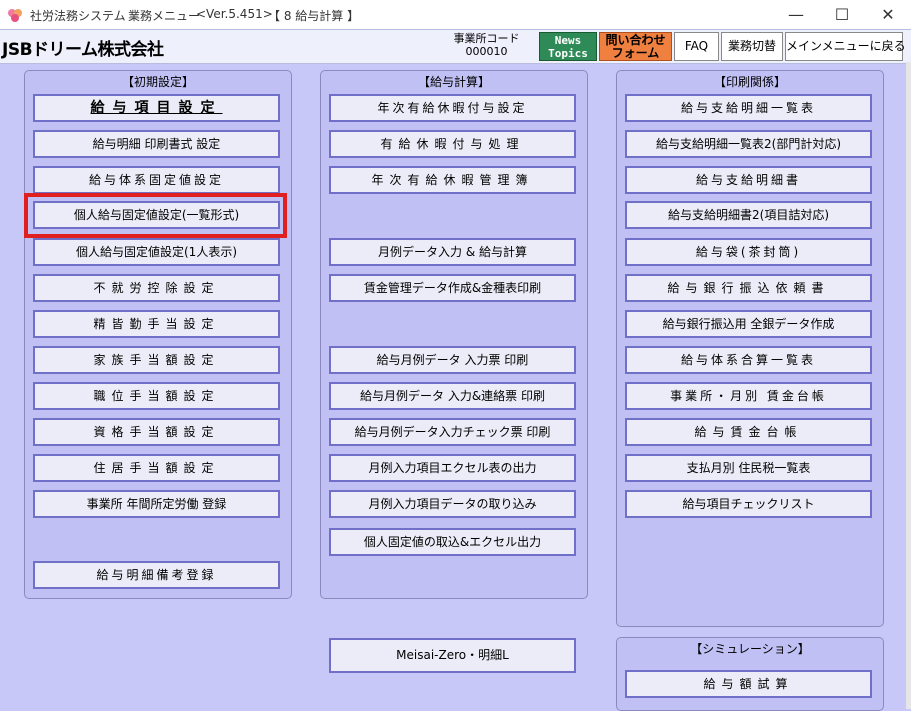 Image resolution: width=911 pixels, height=711 pixels. Describe the element at coordinates (486, 51) in the screenshot. I see `office-code-value: 000010` at that location.